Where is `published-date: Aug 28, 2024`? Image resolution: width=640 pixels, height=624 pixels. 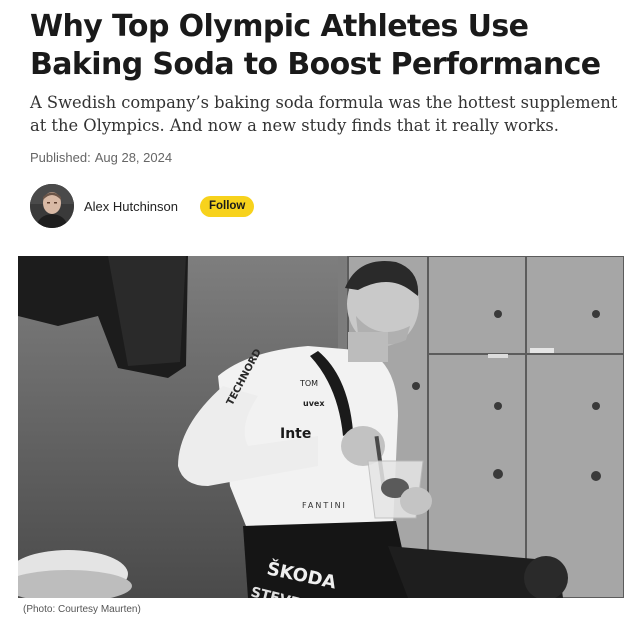 published-date: Aug 28, 2024 is located at coordinates (133, 157).